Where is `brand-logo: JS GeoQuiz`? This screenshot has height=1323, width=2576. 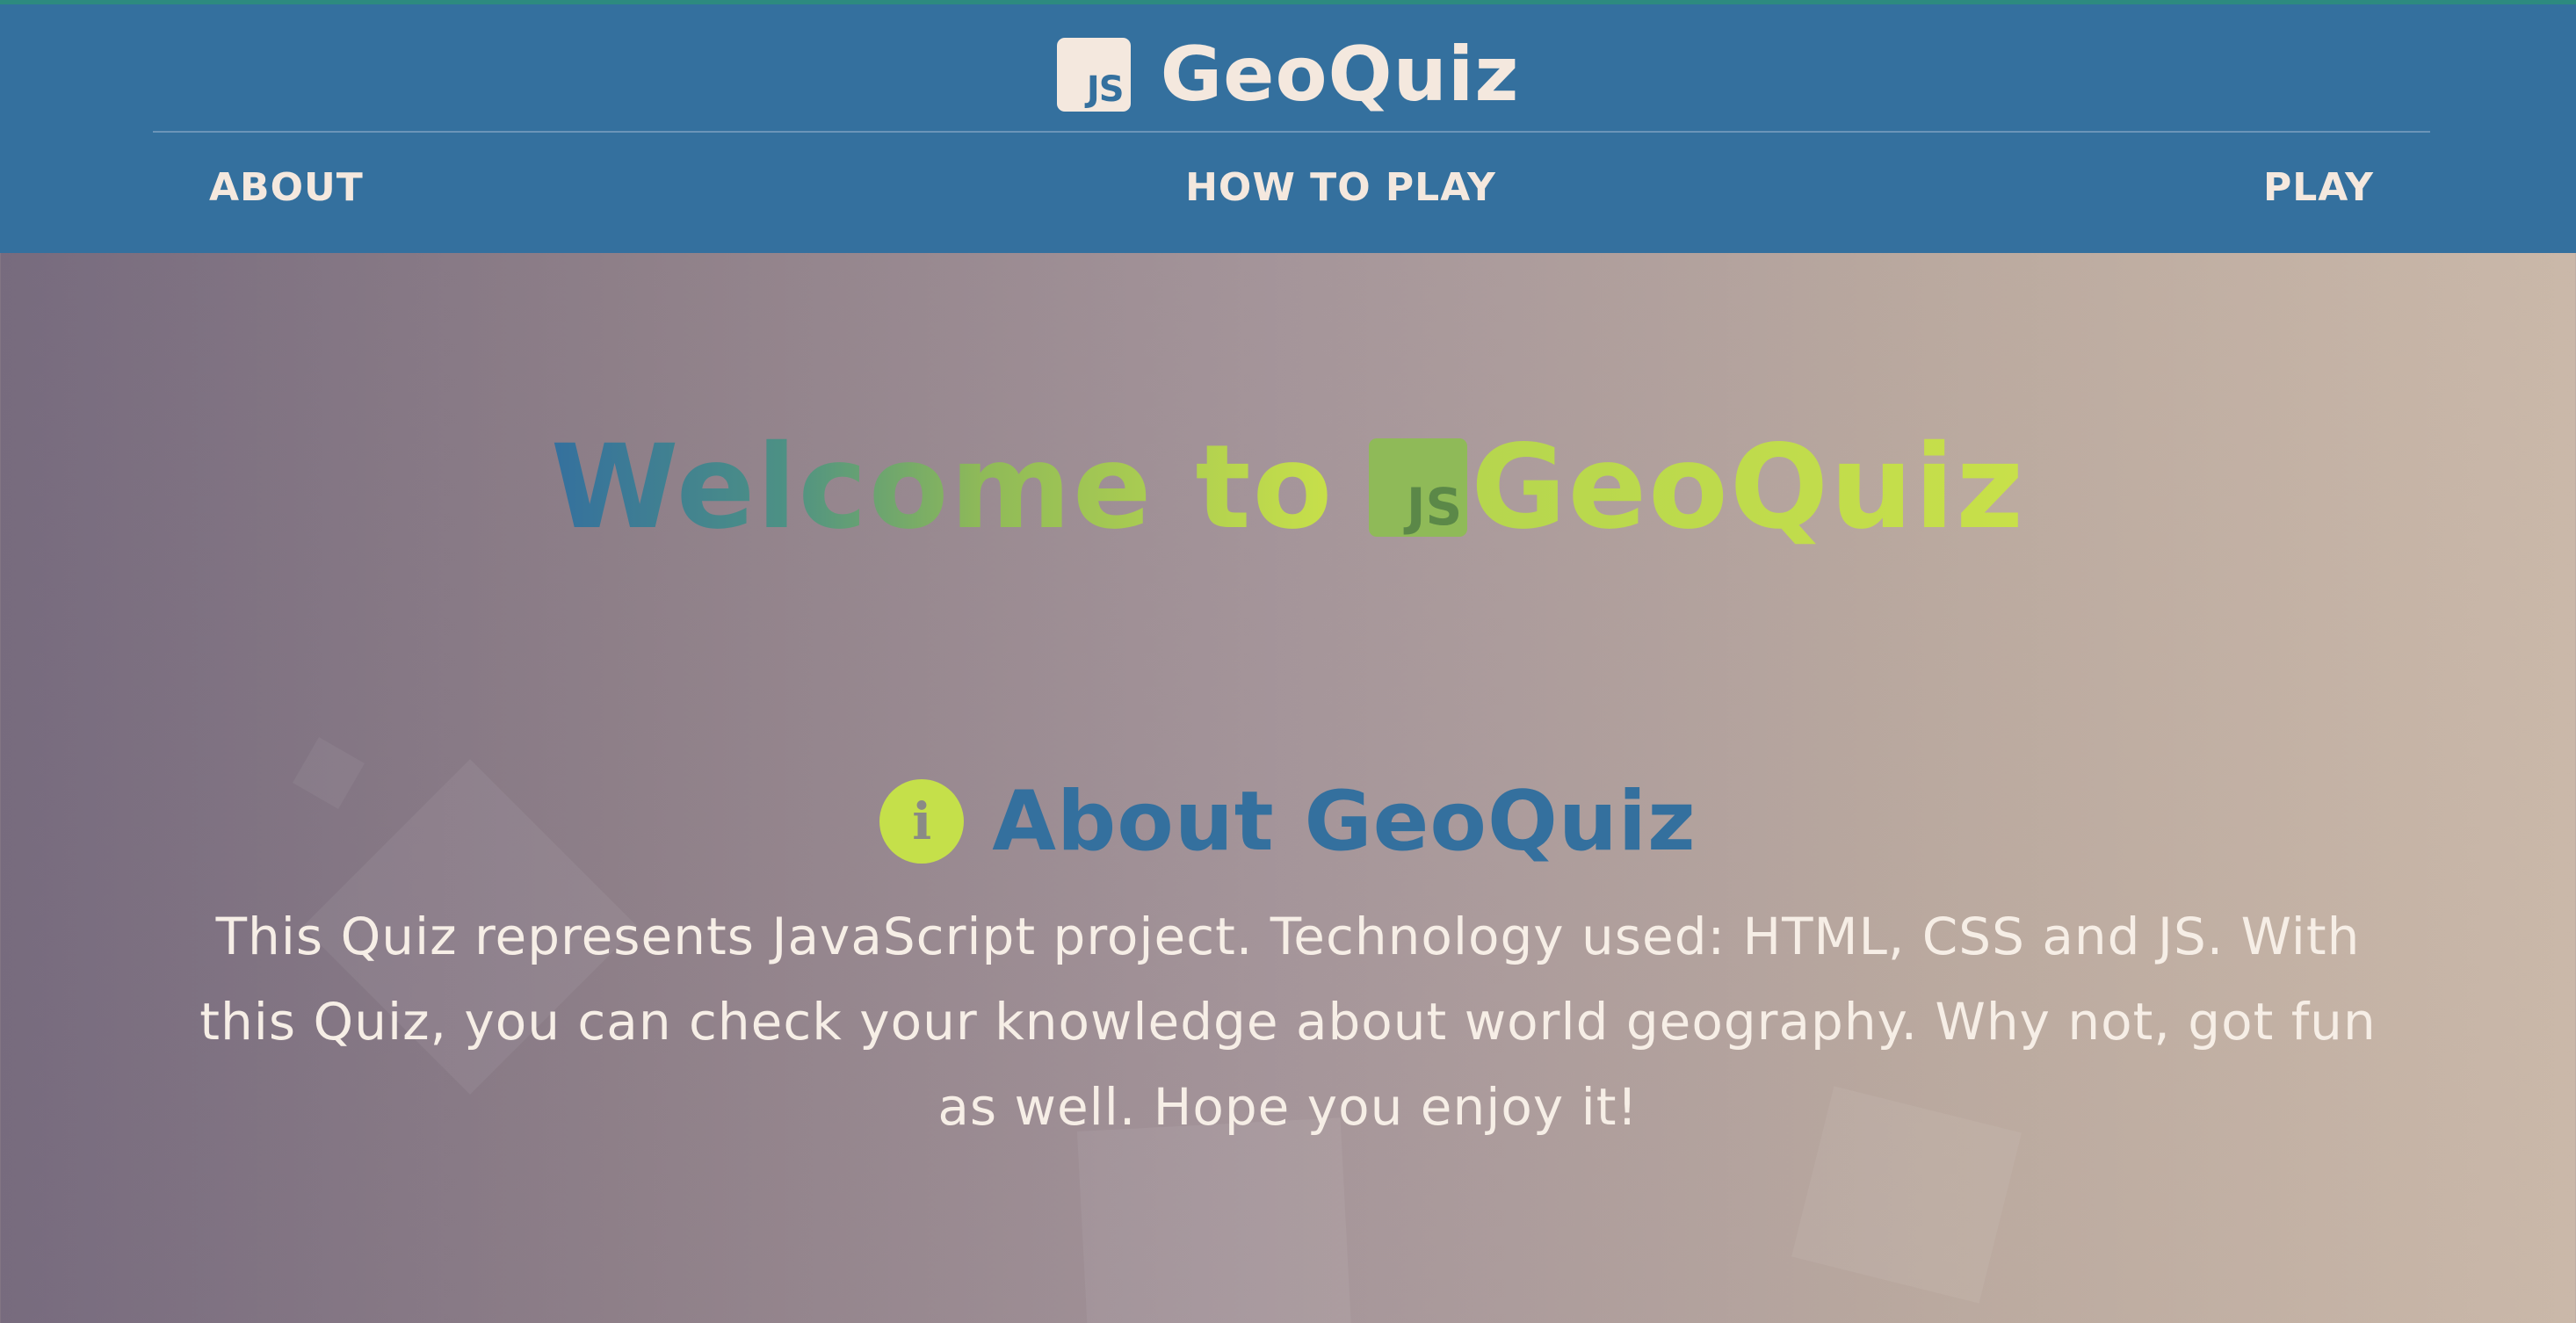
brand-logo: JS GeoQuiz is located at coordinates (1288, 75).